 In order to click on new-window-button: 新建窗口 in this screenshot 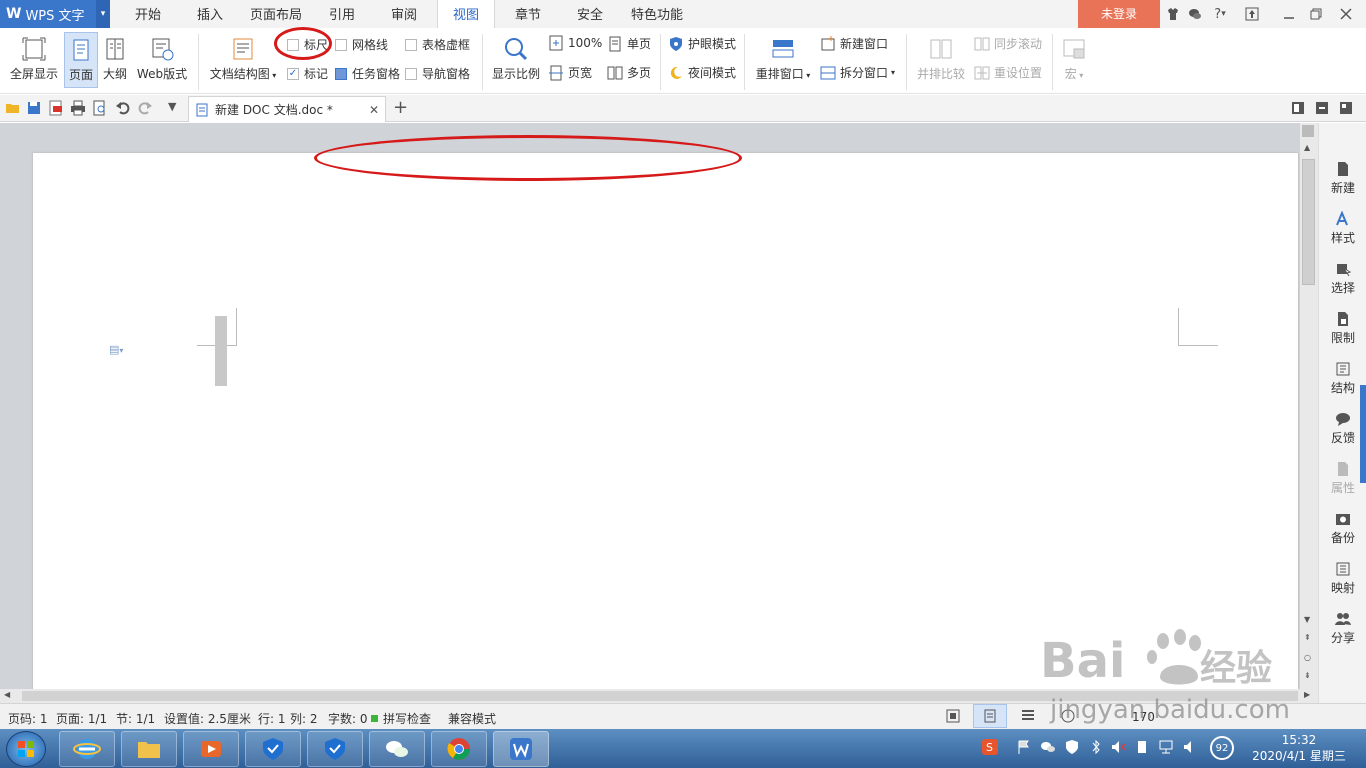, I will do `click(854, 43)`.